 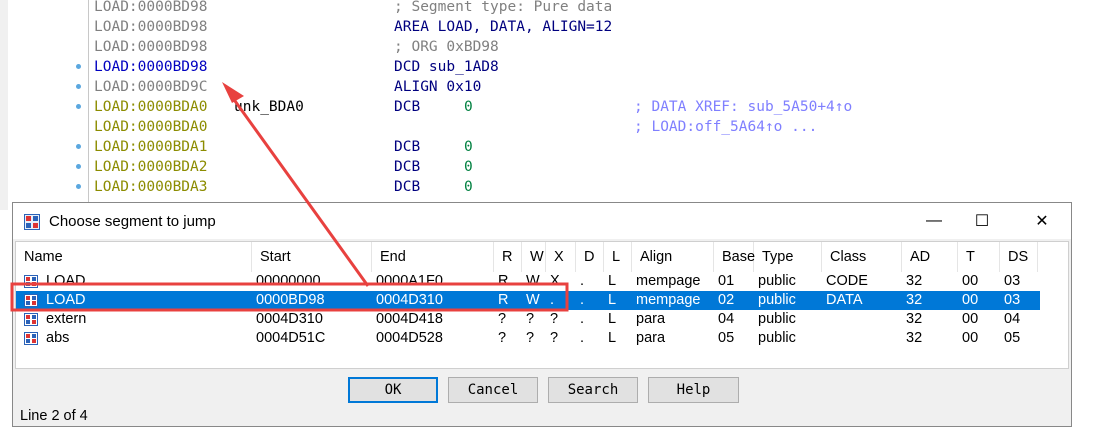 I want to click on listing-line: LOAD:0000BD98 ; ORG 0xBD98, so click(x=547, y=47).